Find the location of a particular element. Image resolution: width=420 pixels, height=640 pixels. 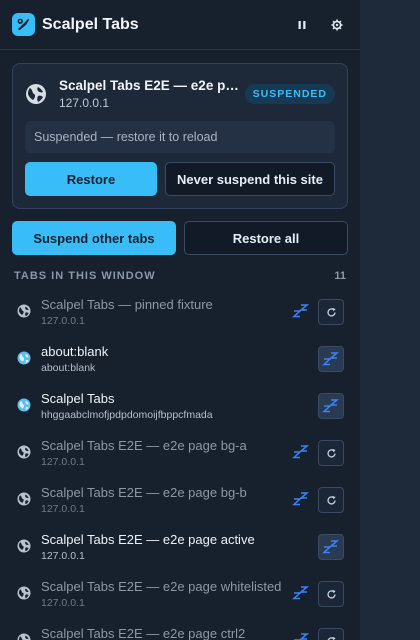

current-tab-host: 127.0.0.1 is located at coordinates (84, 103).